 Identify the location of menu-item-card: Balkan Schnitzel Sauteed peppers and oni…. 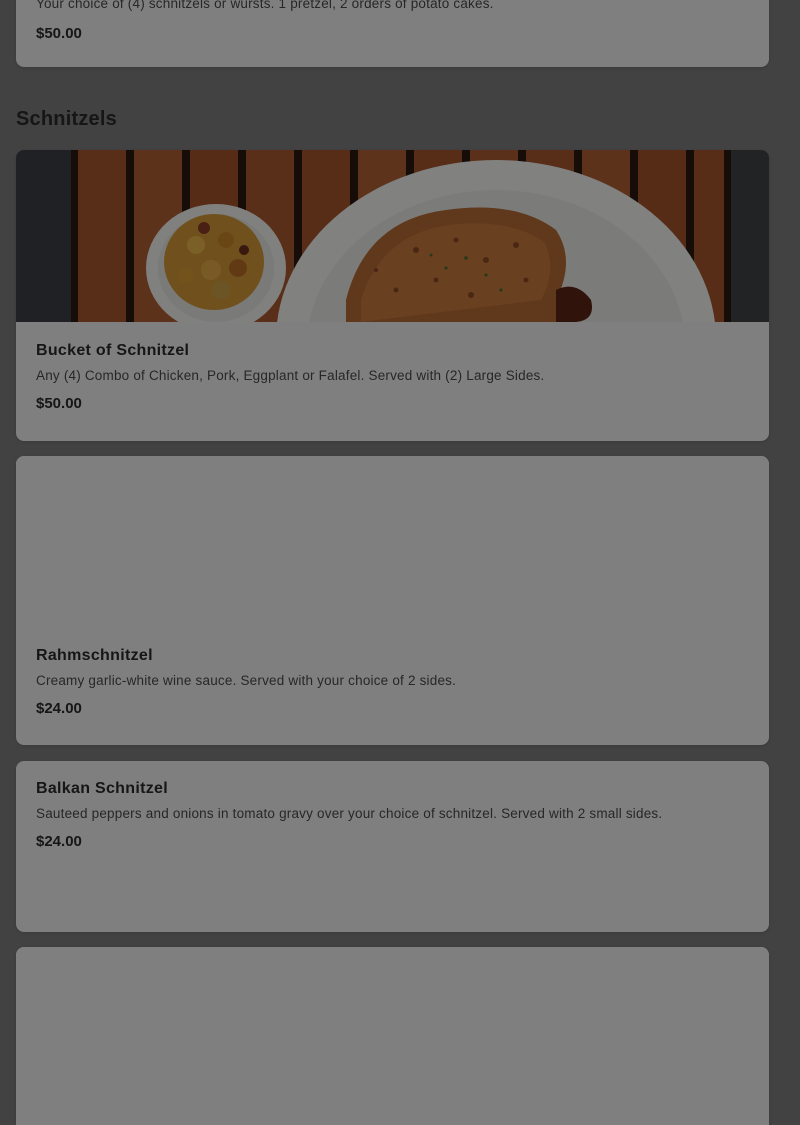
(392, 846).